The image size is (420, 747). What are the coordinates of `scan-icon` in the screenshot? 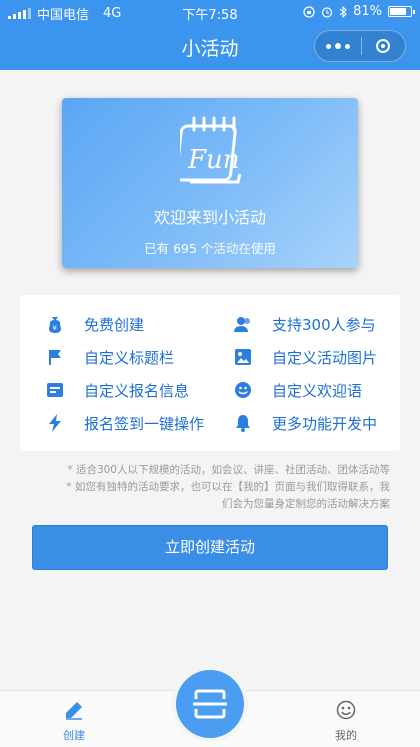 It's located at (210, 704).